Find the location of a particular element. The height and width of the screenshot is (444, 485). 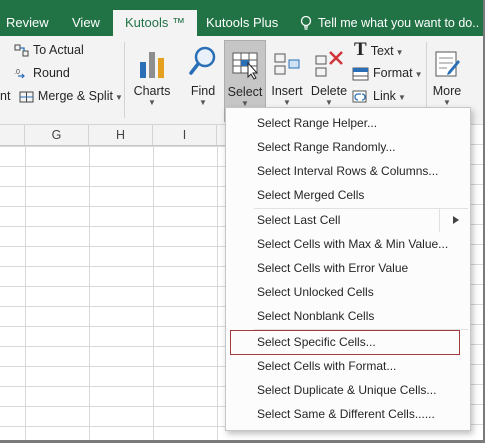

svg-text: .0 is located at coordinates (17, 72).